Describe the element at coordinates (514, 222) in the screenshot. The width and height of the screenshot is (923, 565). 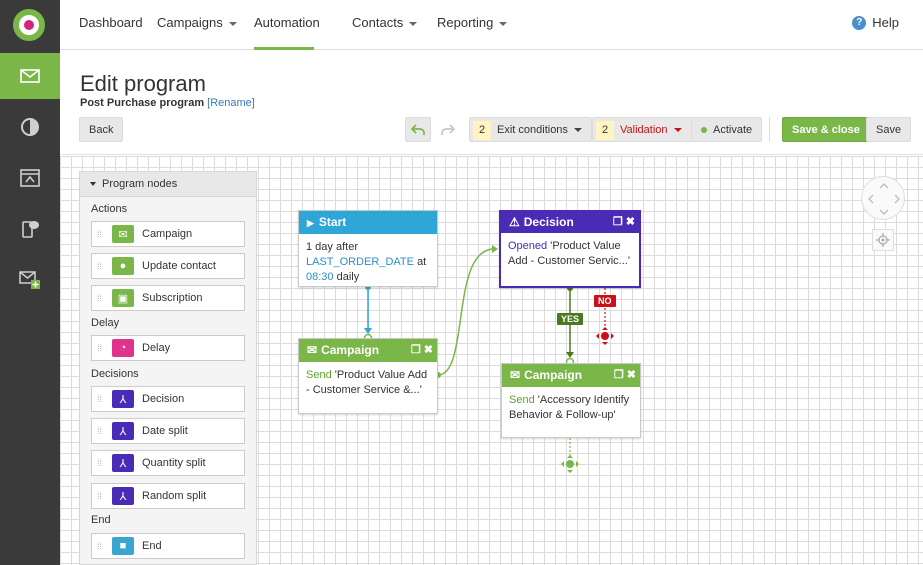
I see `warning-icon: ⚠` at that location.